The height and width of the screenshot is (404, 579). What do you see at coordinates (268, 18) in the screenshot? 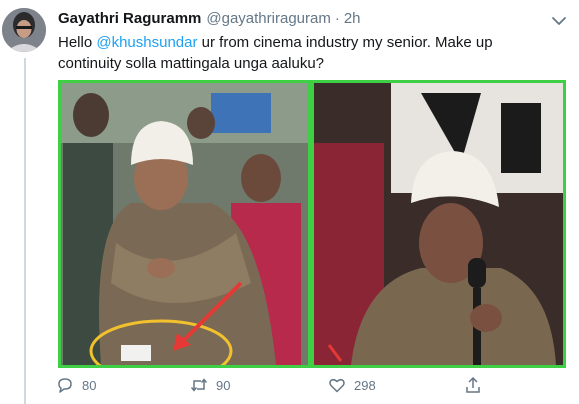
I see `author-handle: @gayathriraguram` at bounding box center [268, 18].